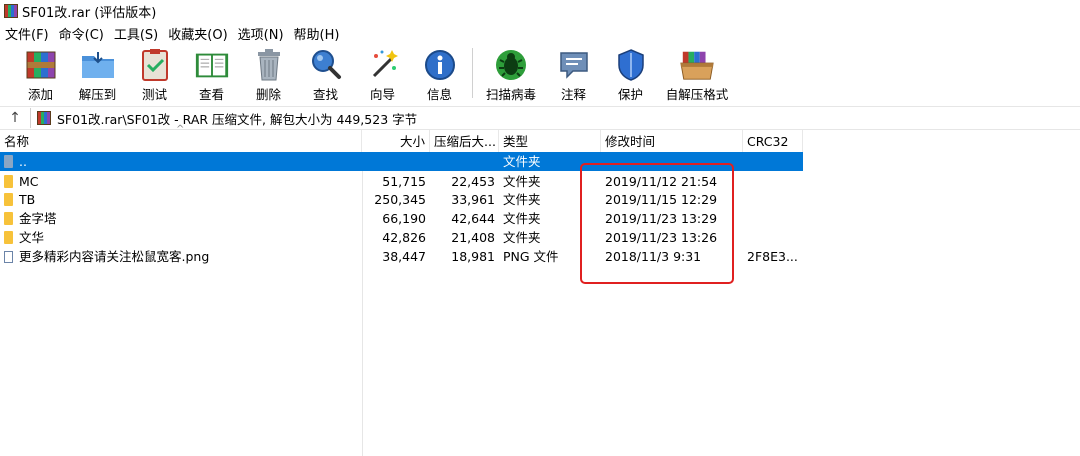 This screenshot has height=456, width=1080. Describe the element at coordinates (672, 141) in the screenshot. I see `column-modified: 修改时间` at that location.